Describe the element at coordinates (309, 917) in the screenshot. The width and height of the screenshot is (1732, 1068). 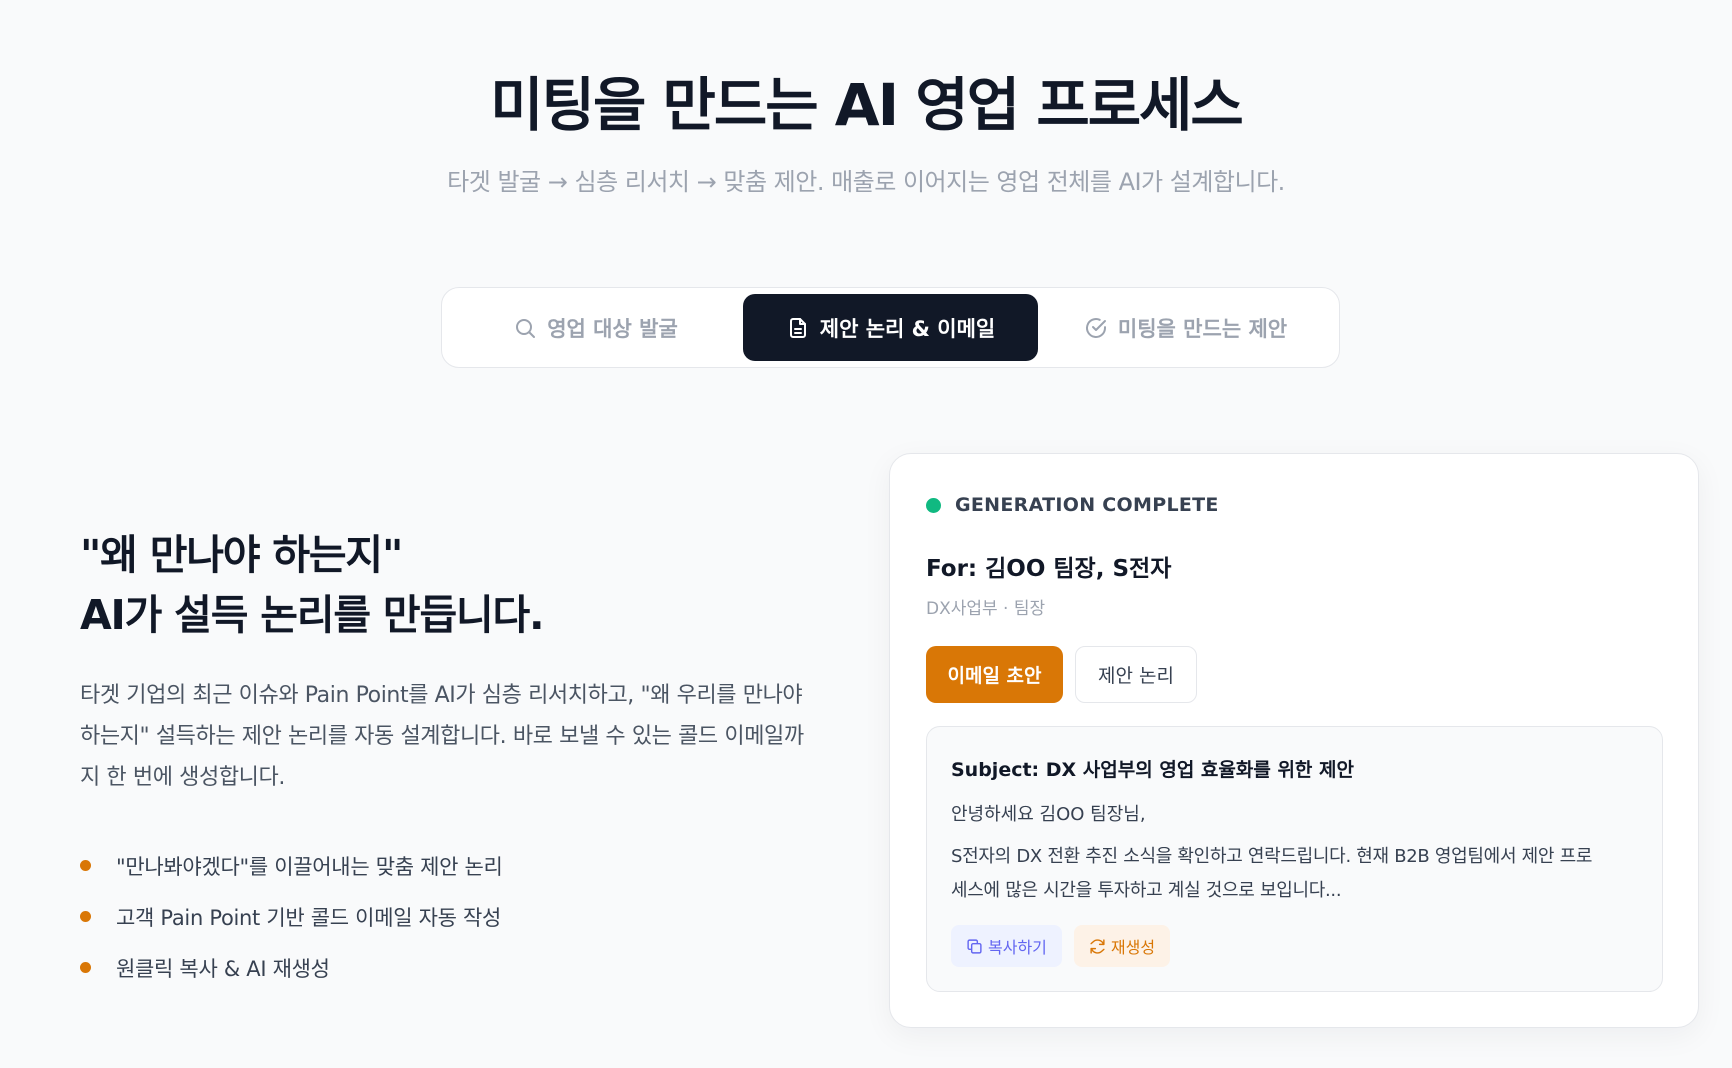
I see `bullet-text: 고객 Pain Point 기반 콜드 이메일 자동 작성` at that location.